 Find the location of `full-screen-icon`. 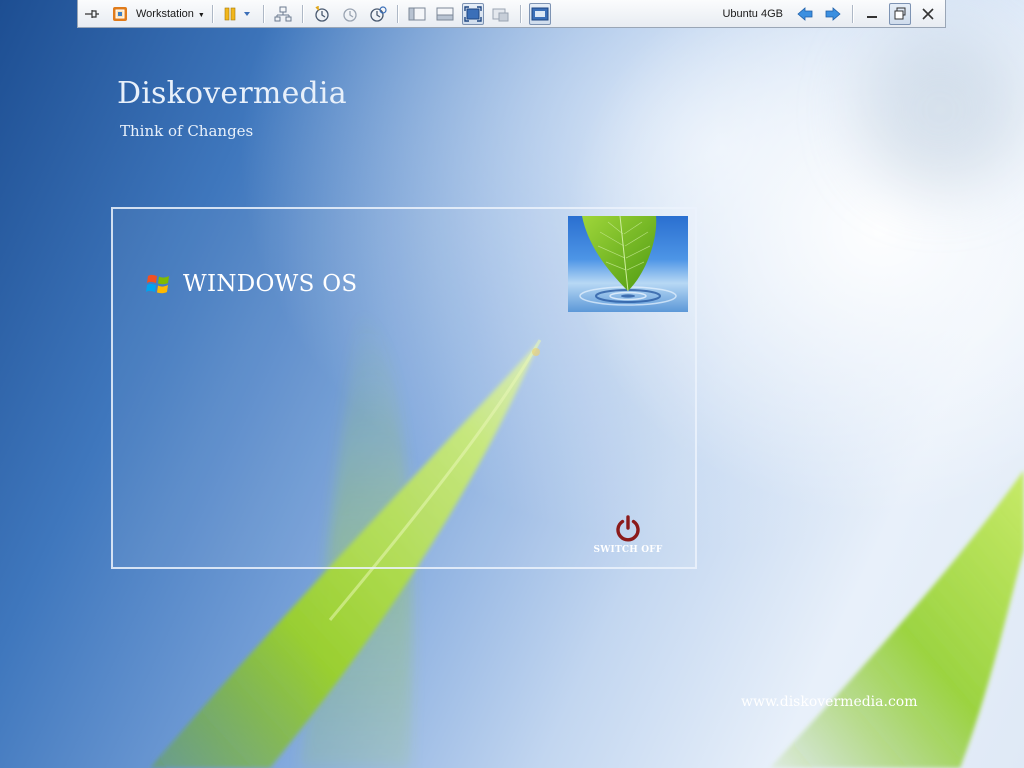

full-screen-icon is located at coordinates (473, 13).